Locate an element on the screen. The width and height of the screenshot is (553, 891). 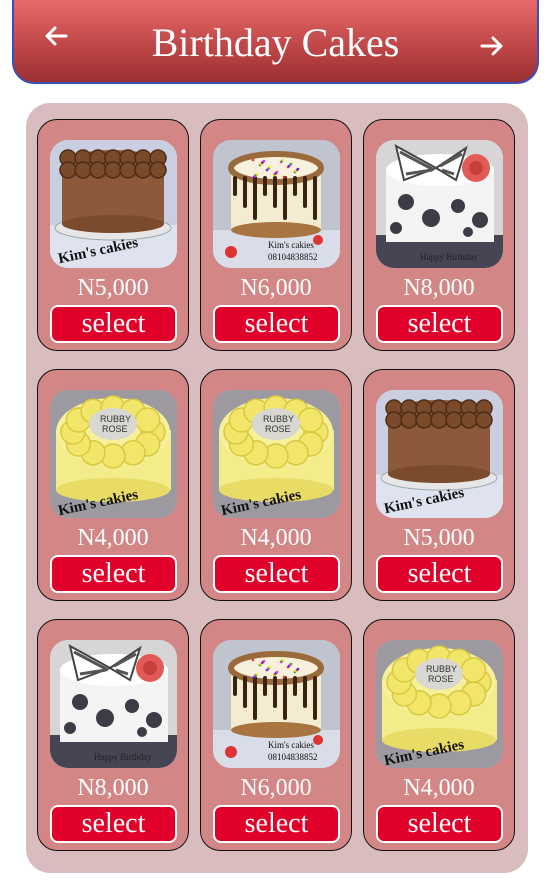
header-bar: Birthday Cakes is located at coordinates (275, 42).